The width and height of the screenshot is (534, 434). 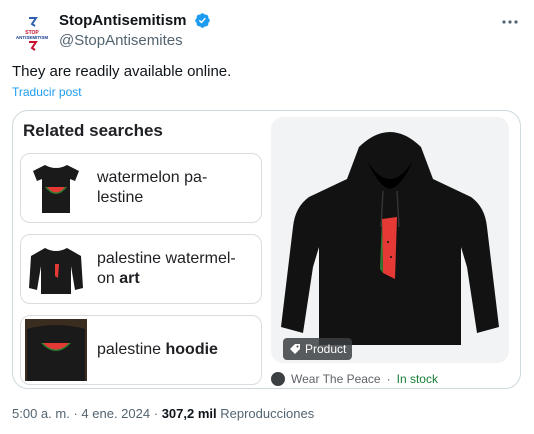 What do you see at coordinates (318, 349) in the screenshot?
I see `product-badge: Product` at bounding box center [318, 349].